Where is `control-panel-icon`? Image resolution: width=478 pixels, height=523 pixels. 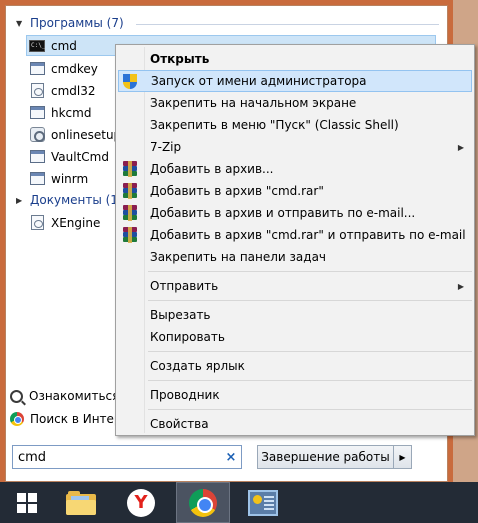
control-panel-icon is located at coordinates (263, 502).